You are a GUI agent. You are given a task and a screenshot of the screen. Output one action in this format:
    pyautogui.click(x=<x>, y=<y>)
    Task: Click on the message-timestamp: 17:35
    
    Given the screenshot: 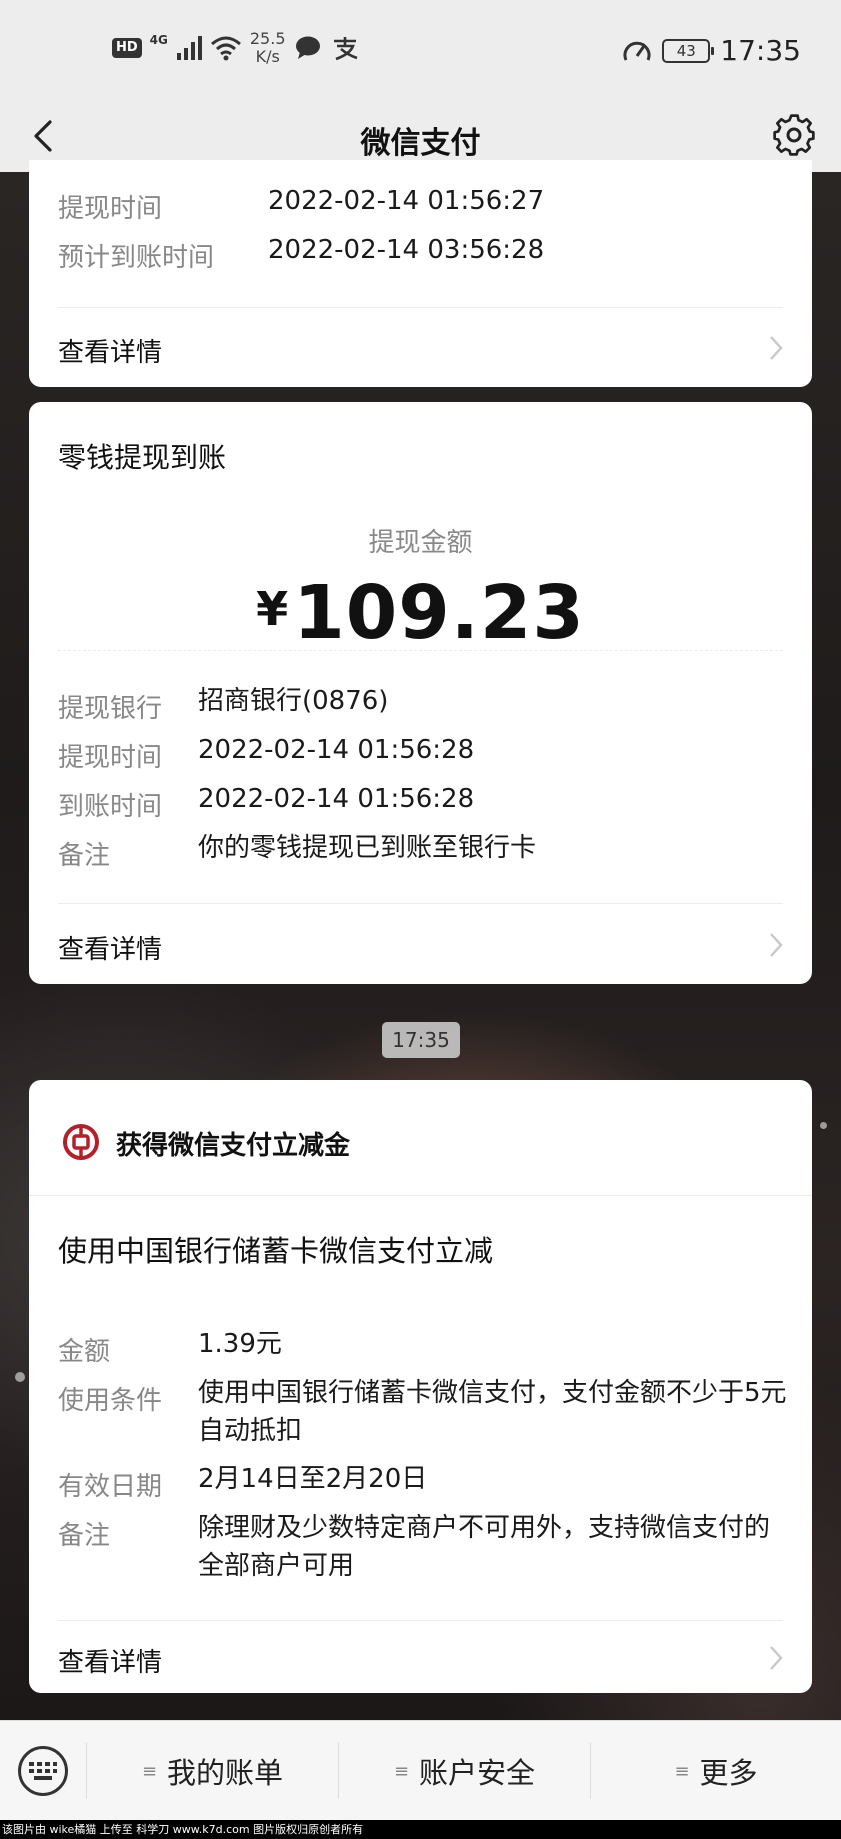 What is the action you would take?
    pyautogui.click(x=421, y=1040)
    